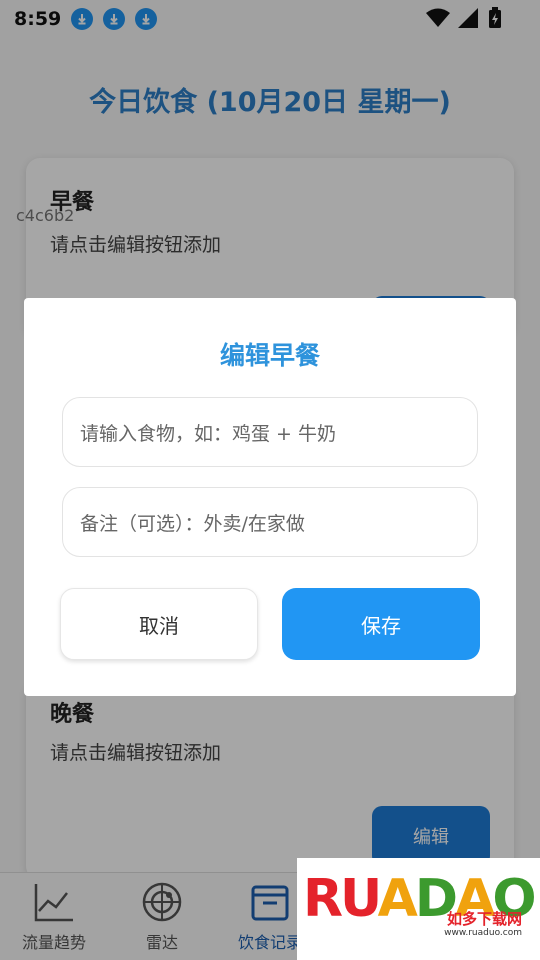 This screenshot has height=960, width=540. Describe the element at coordinates (484, 919) in the screenshot. I see `watermark-chinese: 如多下载网` at that location.